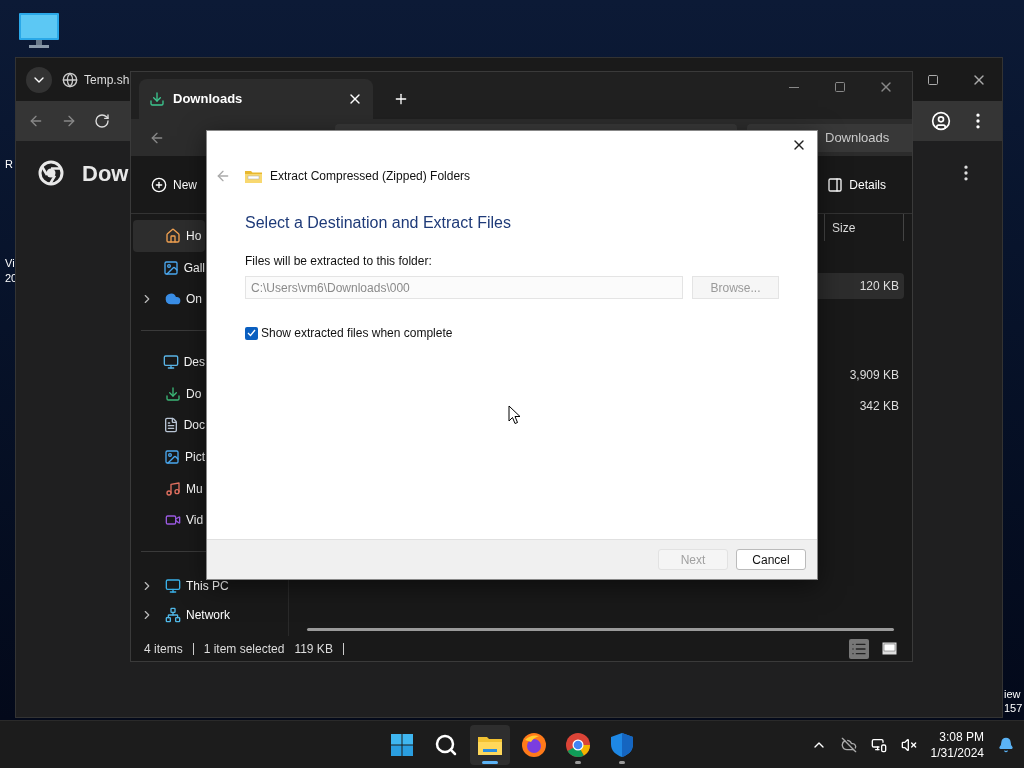 This screenshot has height=768, width=1024. Describe the element at coordinates (378, 223) in the screenshot. I see `dialog-heading: Select a Destination and Extract Files` at that location.